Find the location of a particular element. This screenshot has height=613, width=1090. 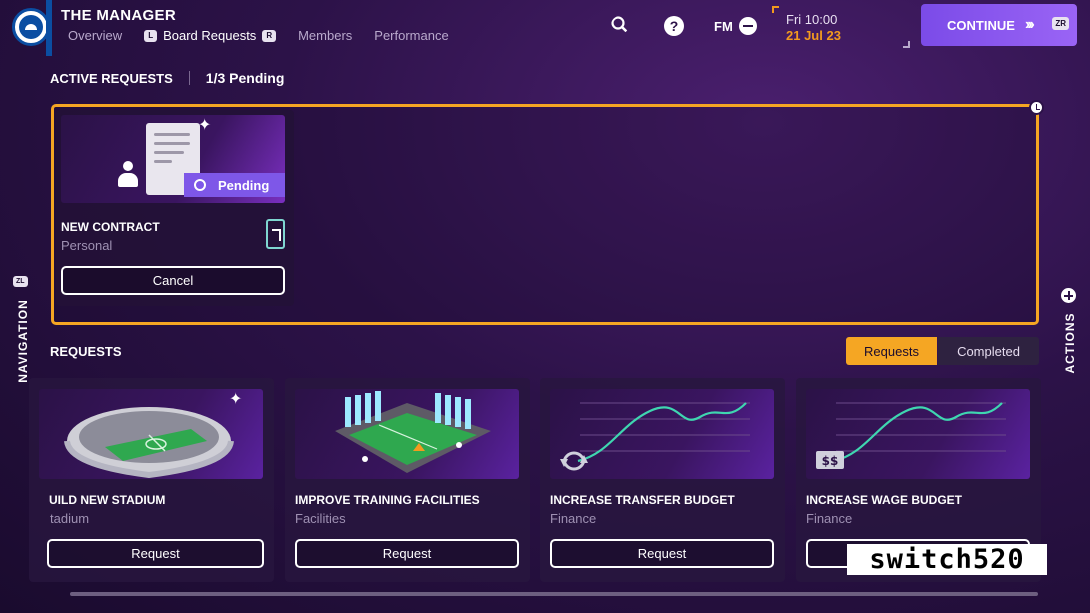

request-card-stadium: ✦ UILD NEW STADIUM tadium Request is located at coordinates (151, 480).